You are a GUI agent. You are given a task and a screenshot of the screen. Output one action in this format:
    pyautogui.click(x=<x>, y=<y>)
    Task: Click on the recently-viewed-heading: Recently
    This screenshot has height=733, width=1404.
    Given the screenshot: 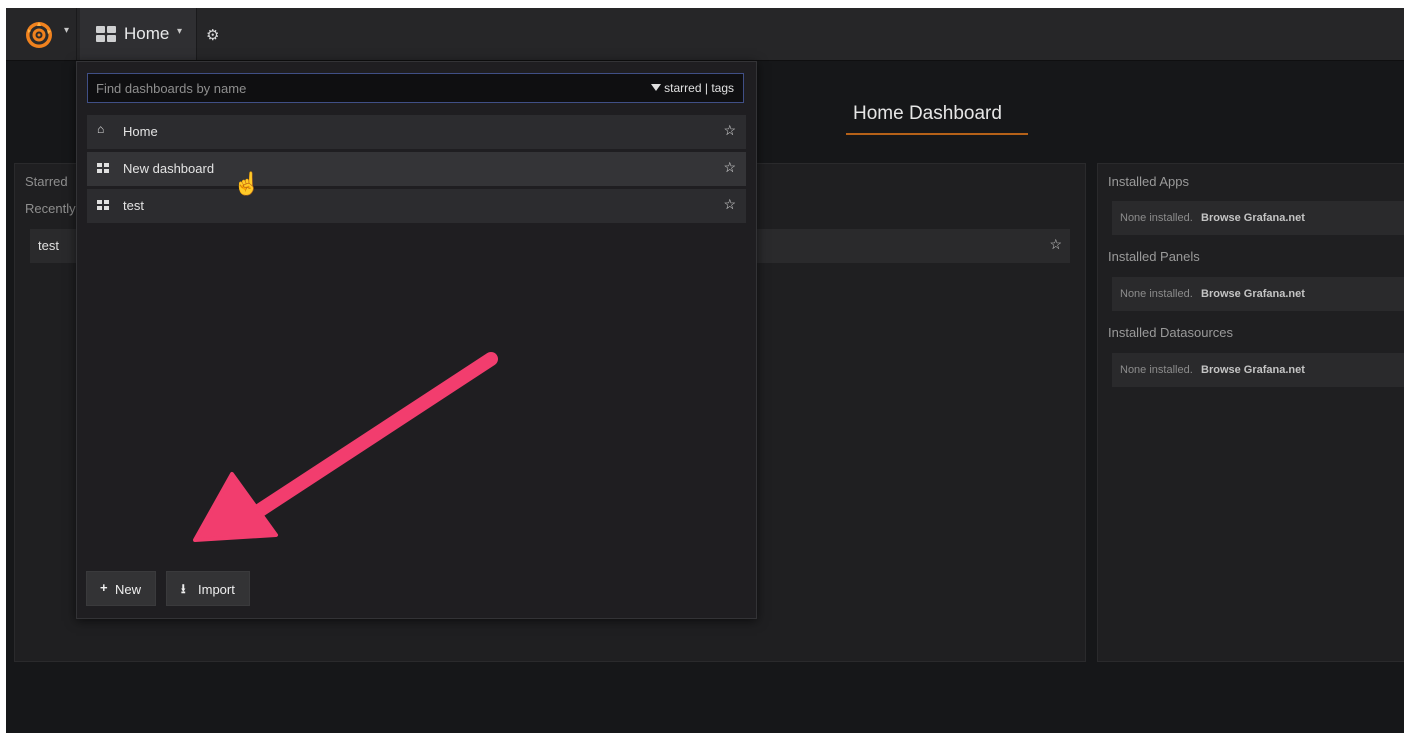 What is the action you would take?
    pyautogui.click(x=50, y=208)
    